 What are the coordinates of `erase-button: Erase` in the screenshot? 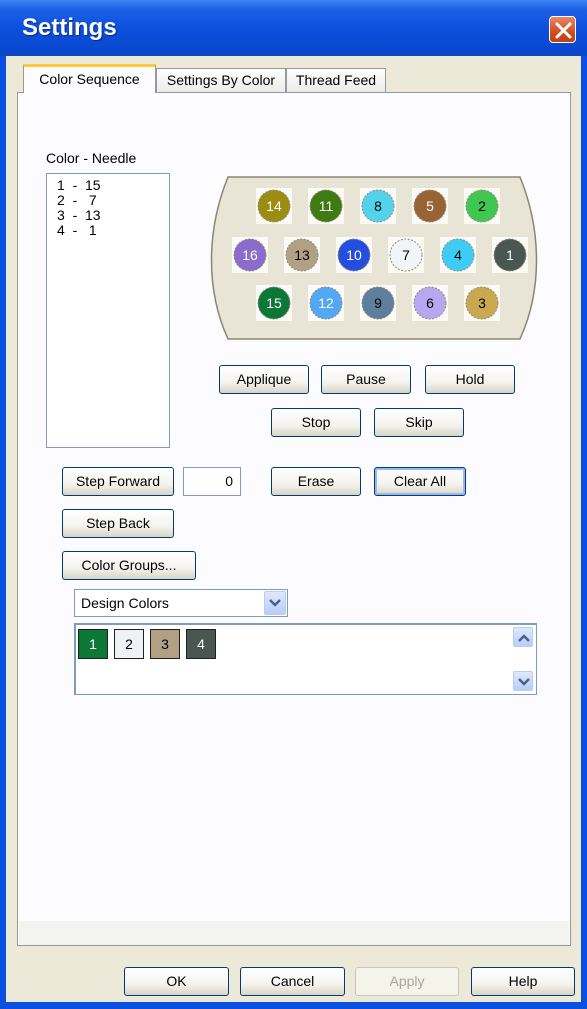 It's located at (316, 481).